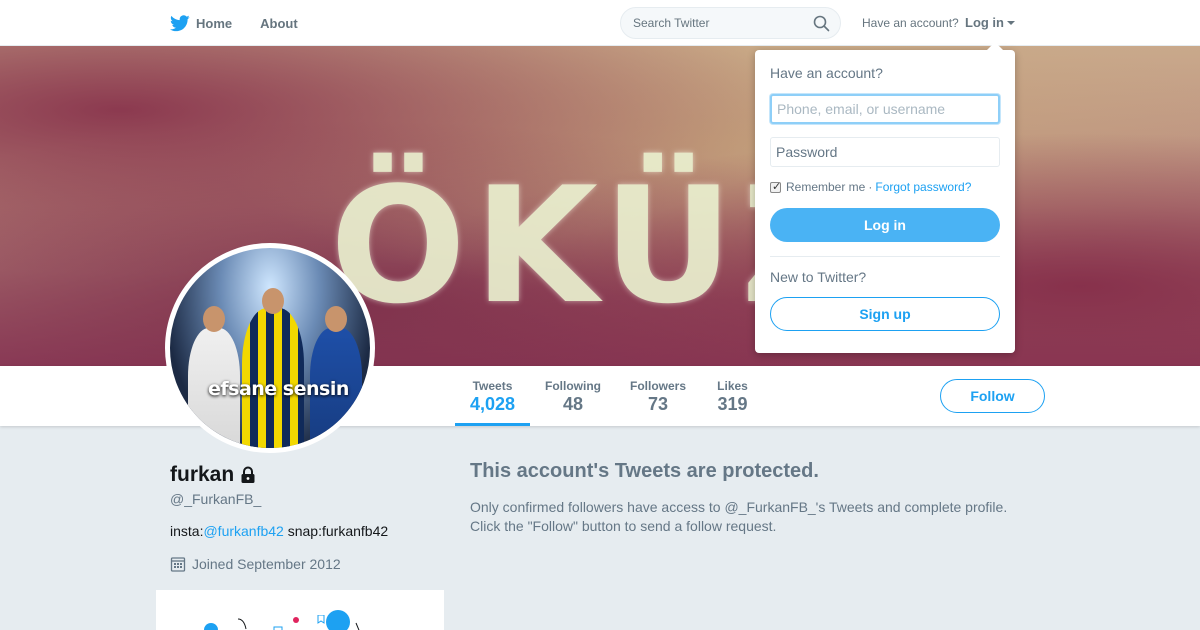 This screenshot has height=630, width=1200. What do you see at coordinates (658, 404) in the screenshot?
I see `stat-followers-value: 73` at bounding box center [658, 404].